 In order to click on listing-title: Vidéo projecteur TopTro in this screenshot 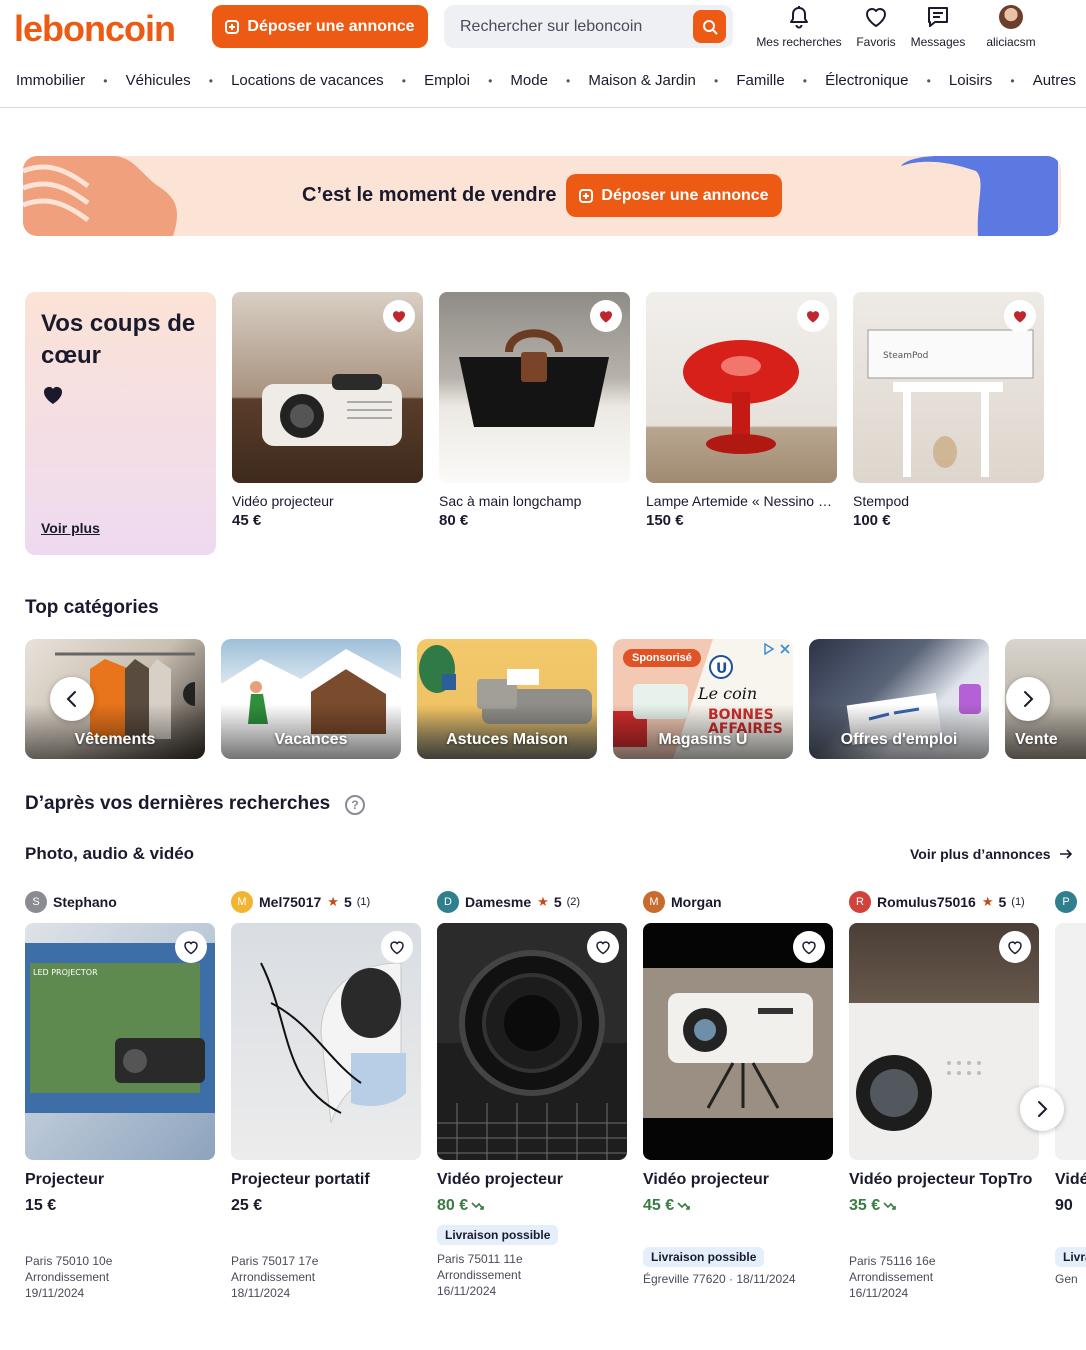, I will do `click(941, 1179)`.